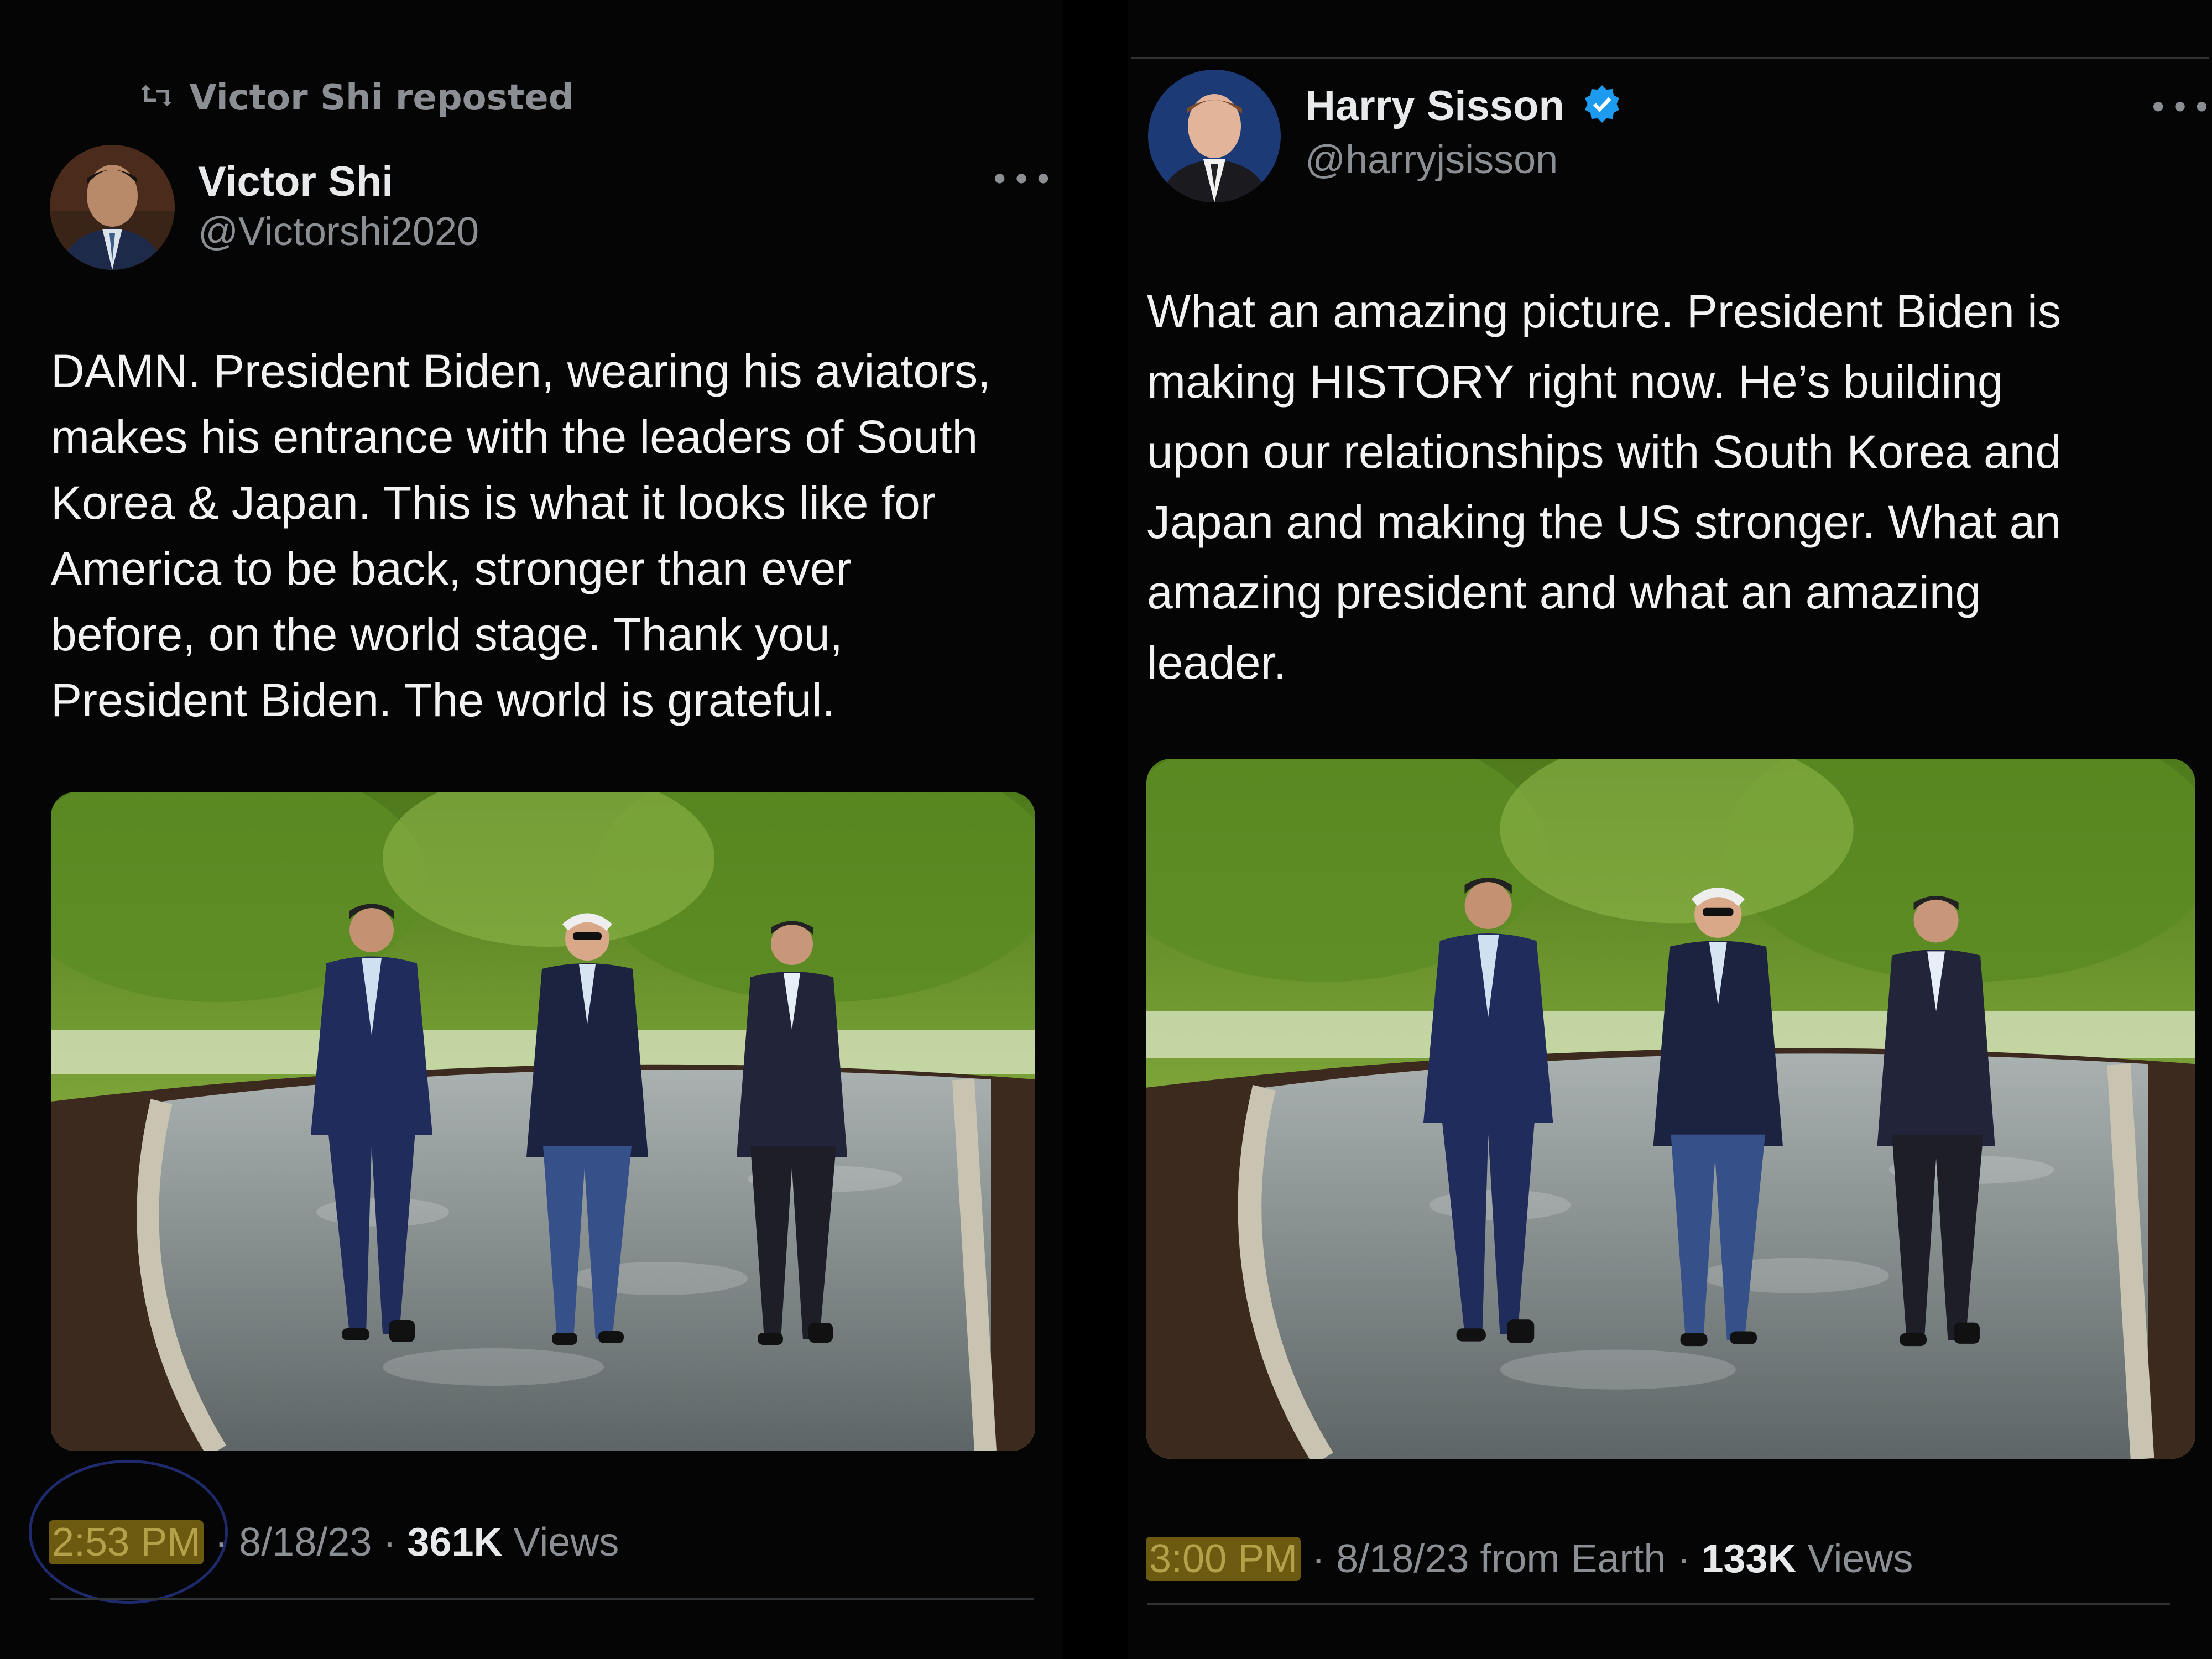  Describe the element at coordinates (1603, 104) in the screenshot. I see `verified-badge-icon` at that location.